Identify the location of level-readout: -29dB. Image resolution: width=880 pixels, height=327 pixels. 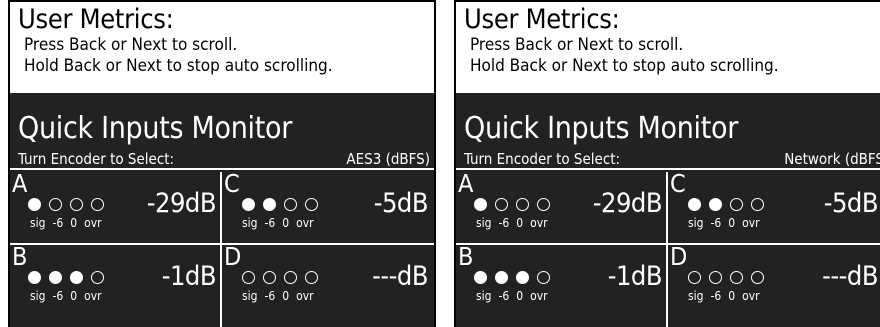
(181, 203).